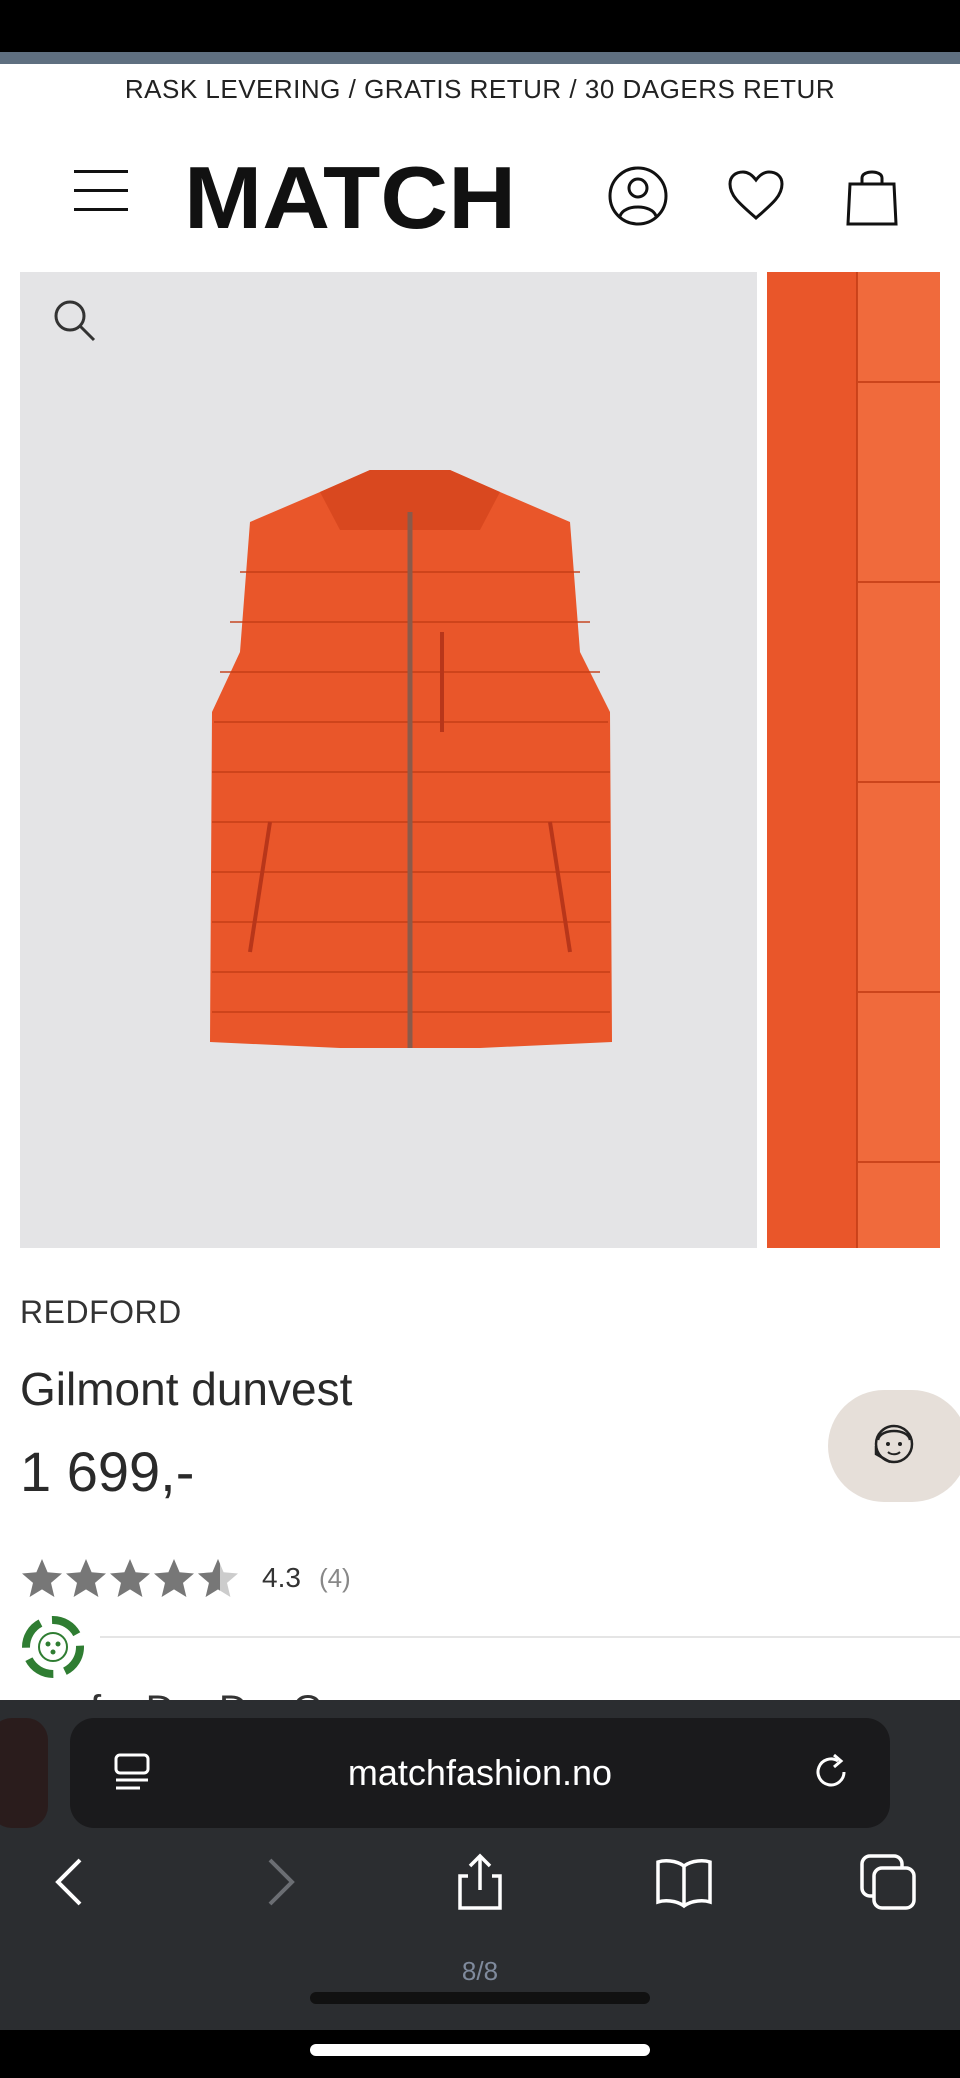 The image size is (960, 2078). I want to click on star-half-icon, so click(218, 1578).